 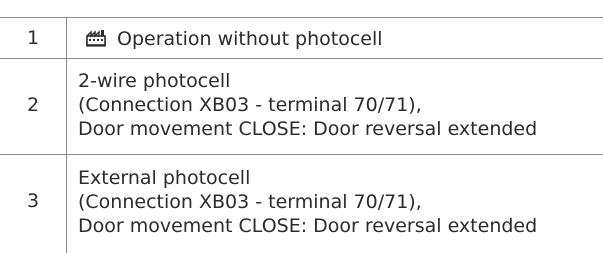 I want to click on row-text-line: Operation without photocell, so click(x=250, y=39).